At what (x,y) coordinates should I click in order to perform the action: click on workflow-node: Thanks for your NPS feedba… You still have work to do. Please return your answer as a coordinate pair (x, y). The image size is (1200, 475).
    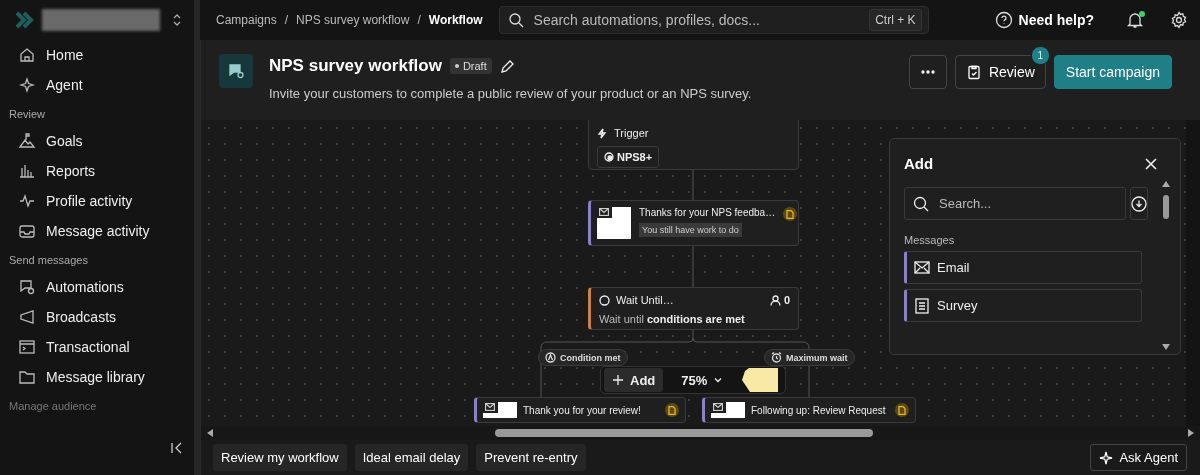
    Looking at the image, I should click on (693, 223).